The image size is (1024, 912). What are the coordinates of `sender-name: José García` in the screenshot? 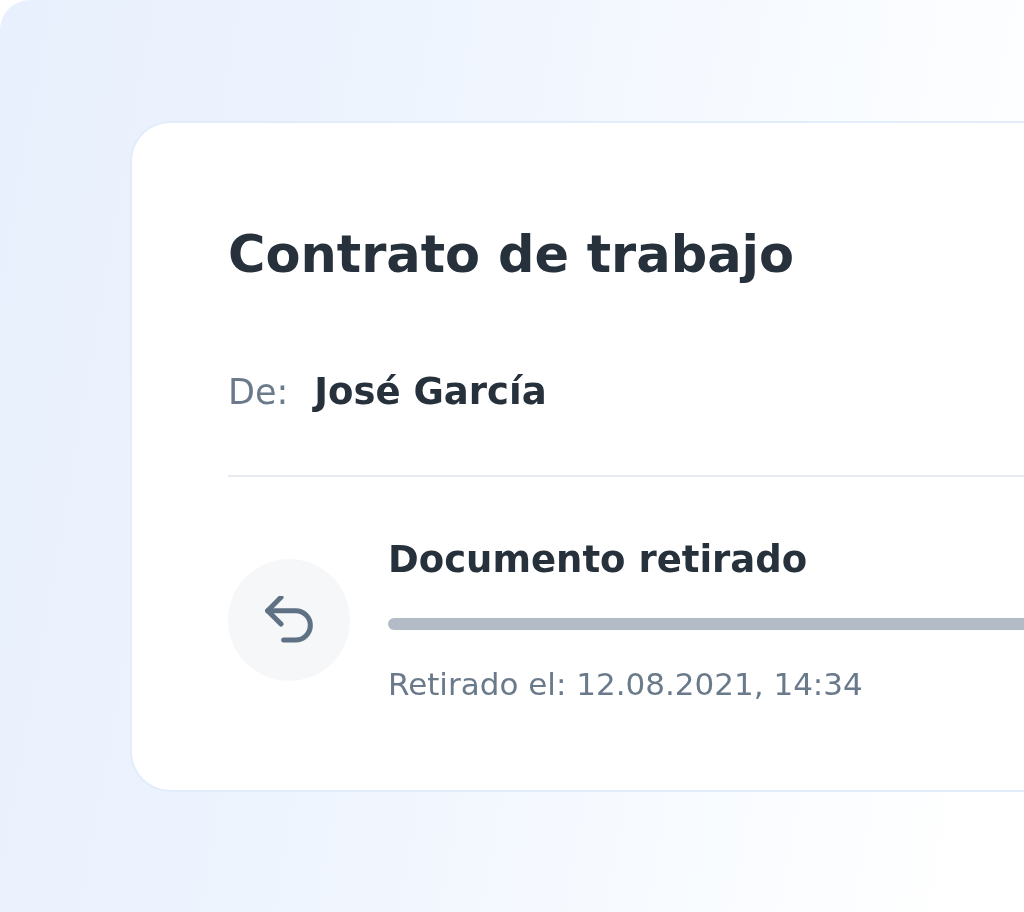 It's located at (430, 392).